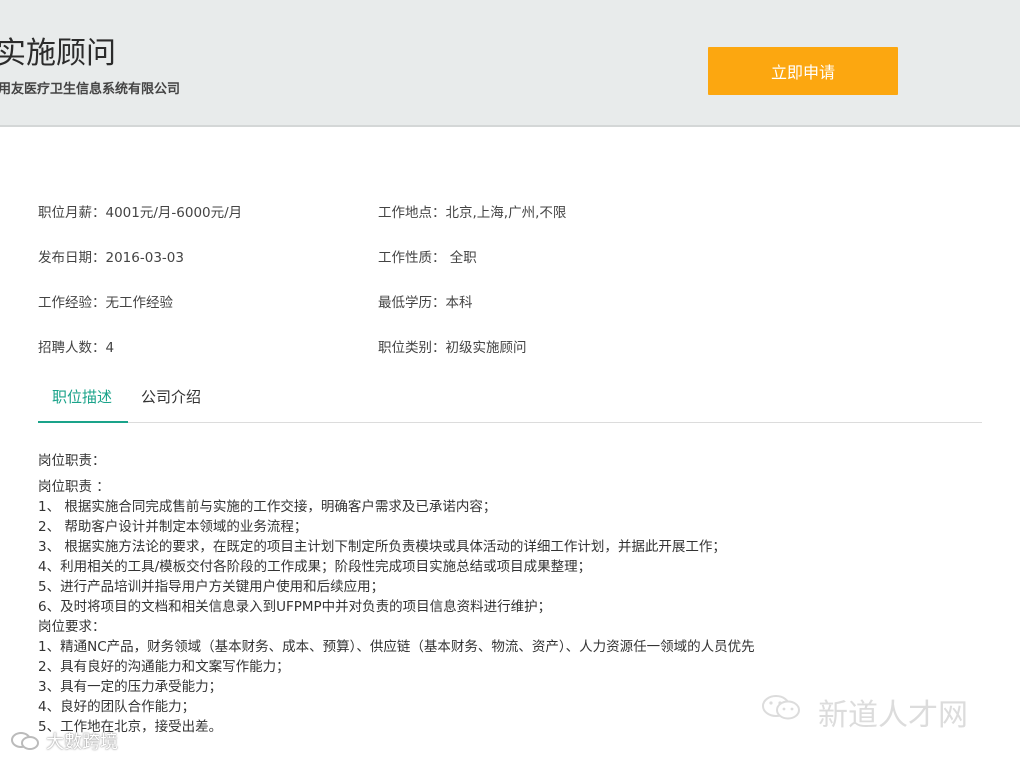 Image resolution: width=1020 pixels, height=762 pixels. What do you see at coordinates (452, 348) in the screenshot?
I see `category-info: 职位类别：初级实施顾问` at bounding box center [452, 348].